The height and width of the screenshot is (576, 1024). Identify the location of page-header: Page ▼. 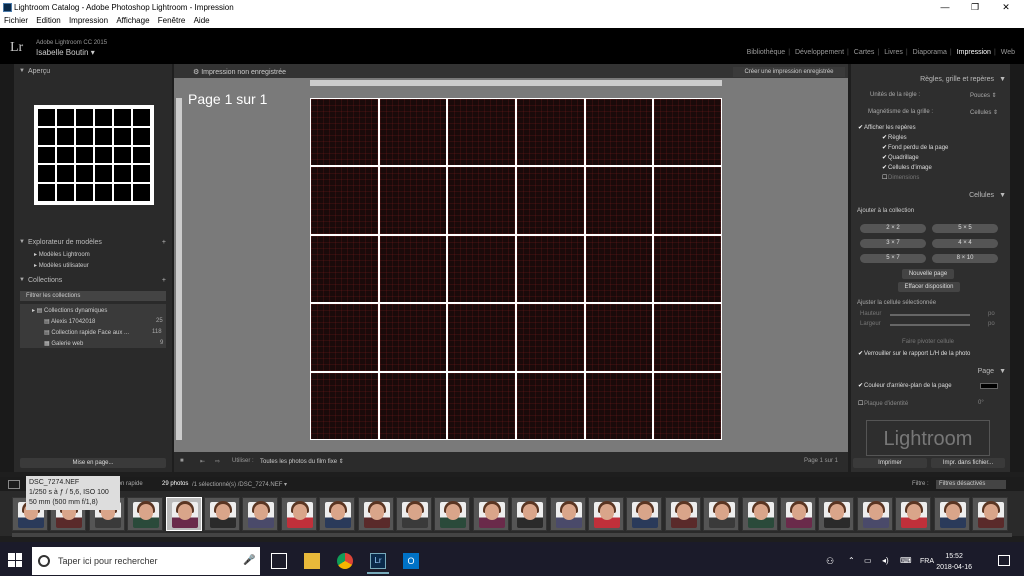
(930, 371).